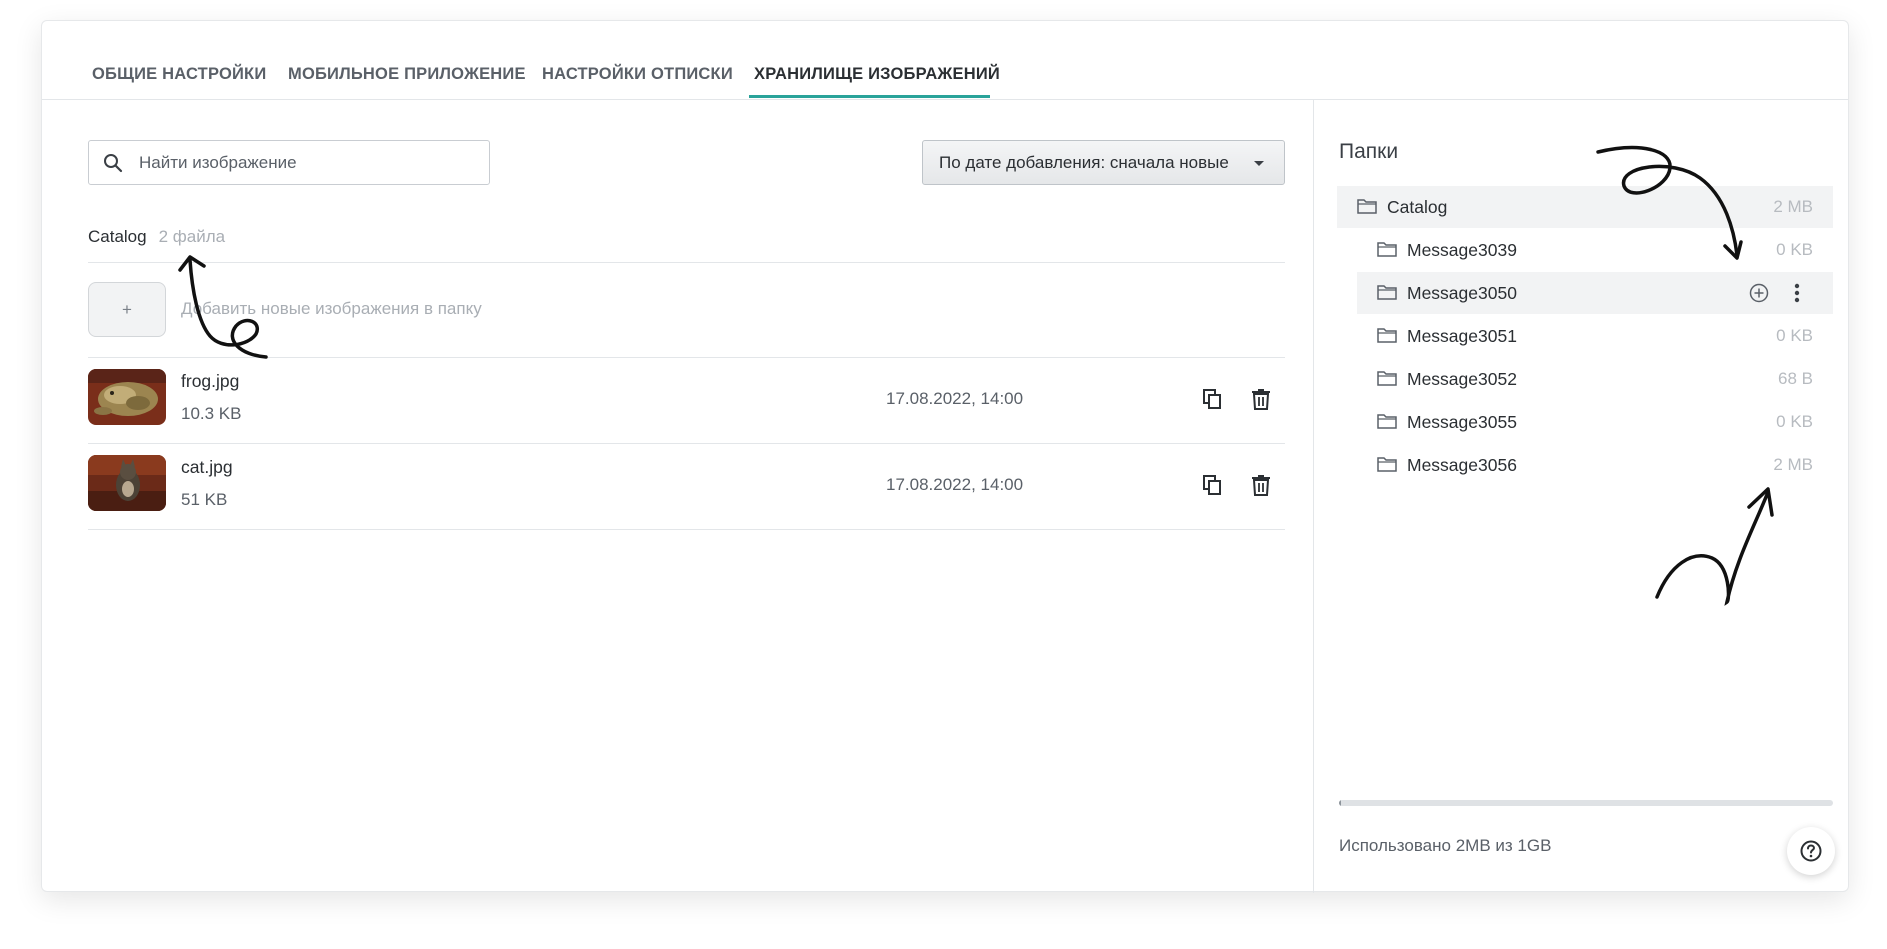 The image size is (1887, 949). What do you see at coordinates (1462, 422) in the screenshot?
I see `folder-name: Message3055` at bounding box center [1462, 422].